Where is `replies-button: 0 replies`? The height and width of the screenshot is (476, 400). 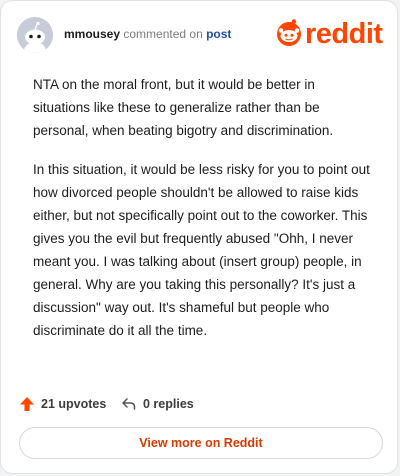 replies-button: 0 replies is located at coordinates (157, 404).